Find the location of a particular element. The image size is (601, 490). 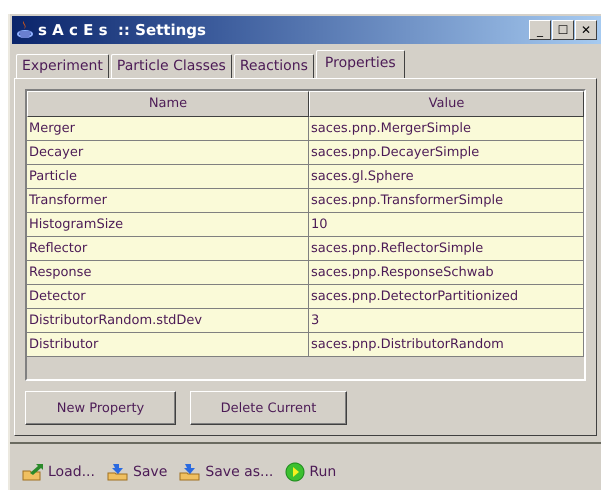

tab: Properties is located at coordinates (360, 64).